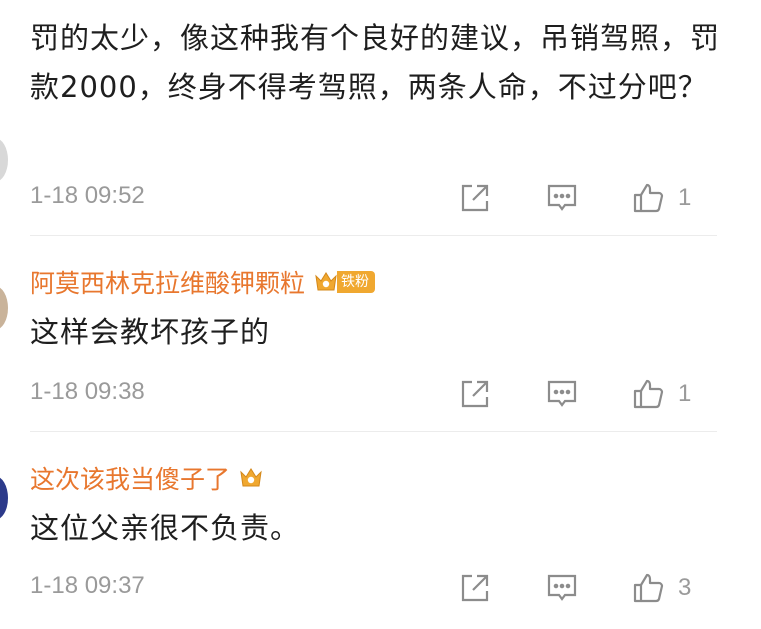  I want to click on like-button: 3, so click(661, 588).